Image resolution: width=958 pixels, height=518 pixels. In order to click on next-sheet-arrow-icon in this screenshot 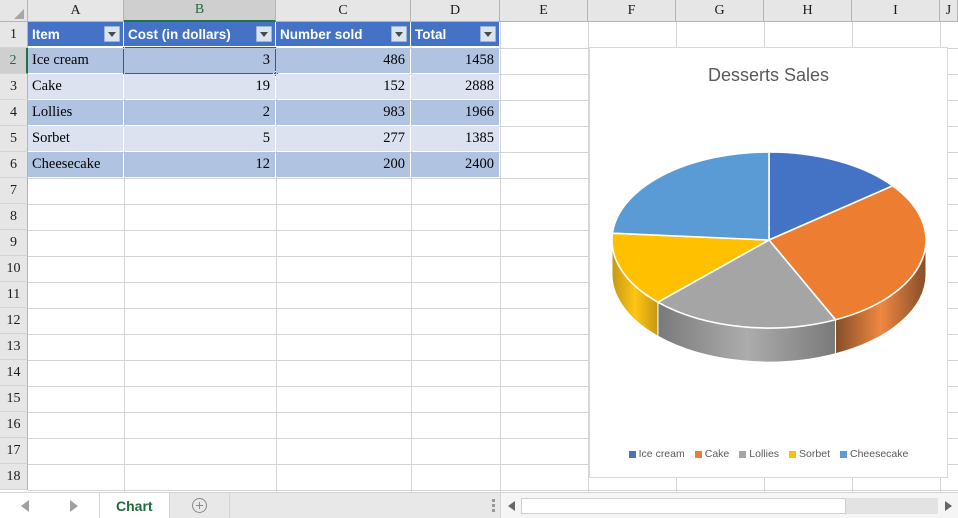, I will do `click(74, 505)`.